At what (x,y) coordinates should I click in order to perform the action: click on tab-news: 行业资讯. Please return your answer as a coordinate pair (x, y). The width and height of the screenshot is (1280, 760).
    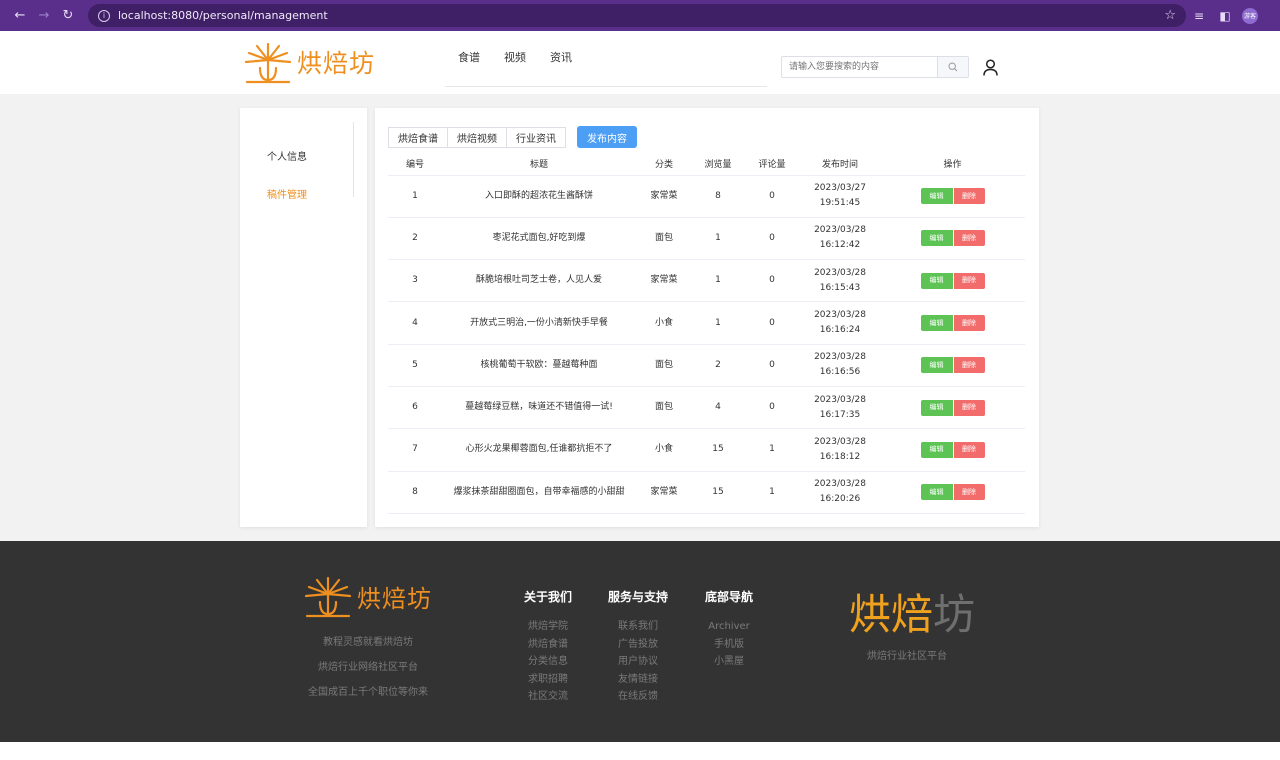
    Looking at the image, I should click on (536, 137).